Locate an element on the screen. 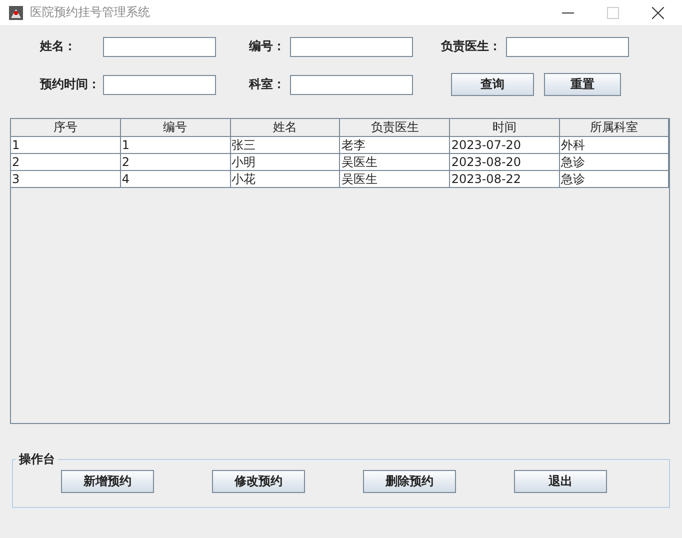 The height and width of the screenshot is (538, 682). table-cell: 小花 is located at coordinates (285, 179).